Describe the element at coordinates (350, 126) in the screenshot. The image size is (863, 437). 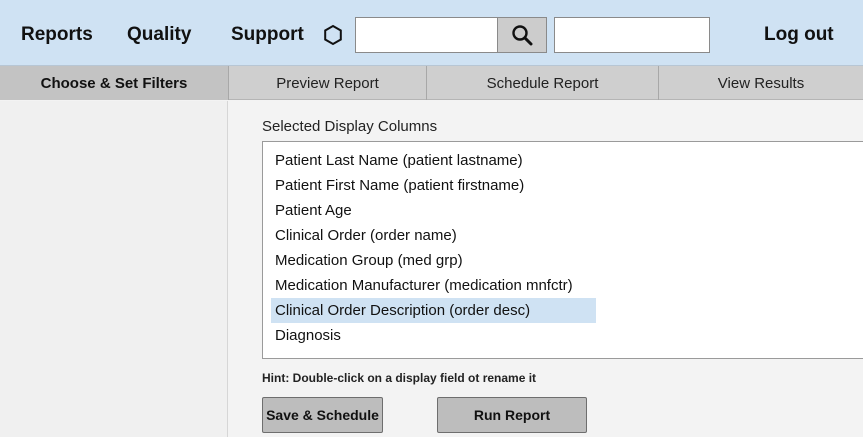
I see `section-title: Selected Display Columns` at that location.